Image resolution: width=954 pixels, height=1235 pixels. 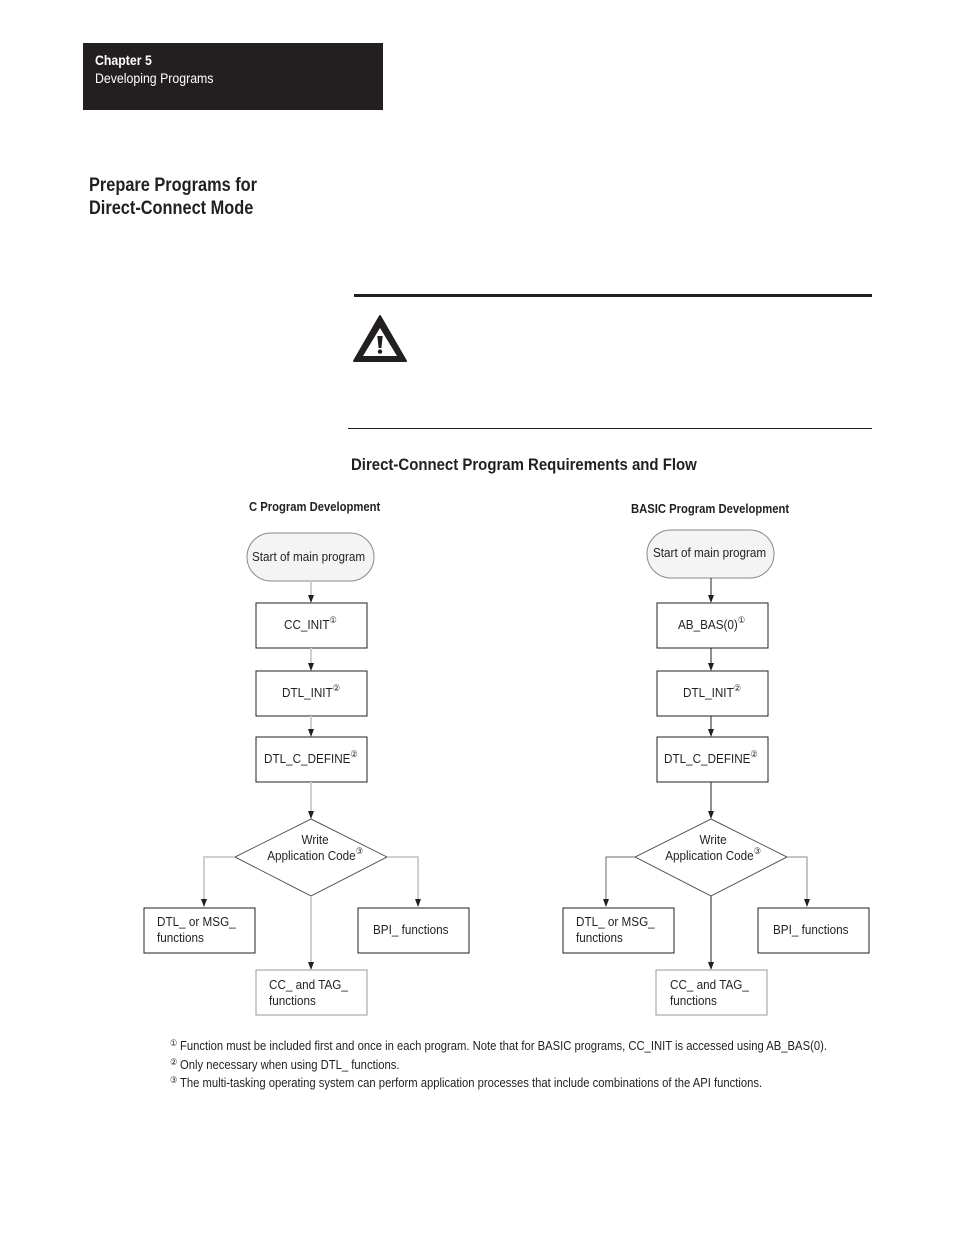 I want to click on c-bottom-output-line2: functions, so click(x=292, y=1000).